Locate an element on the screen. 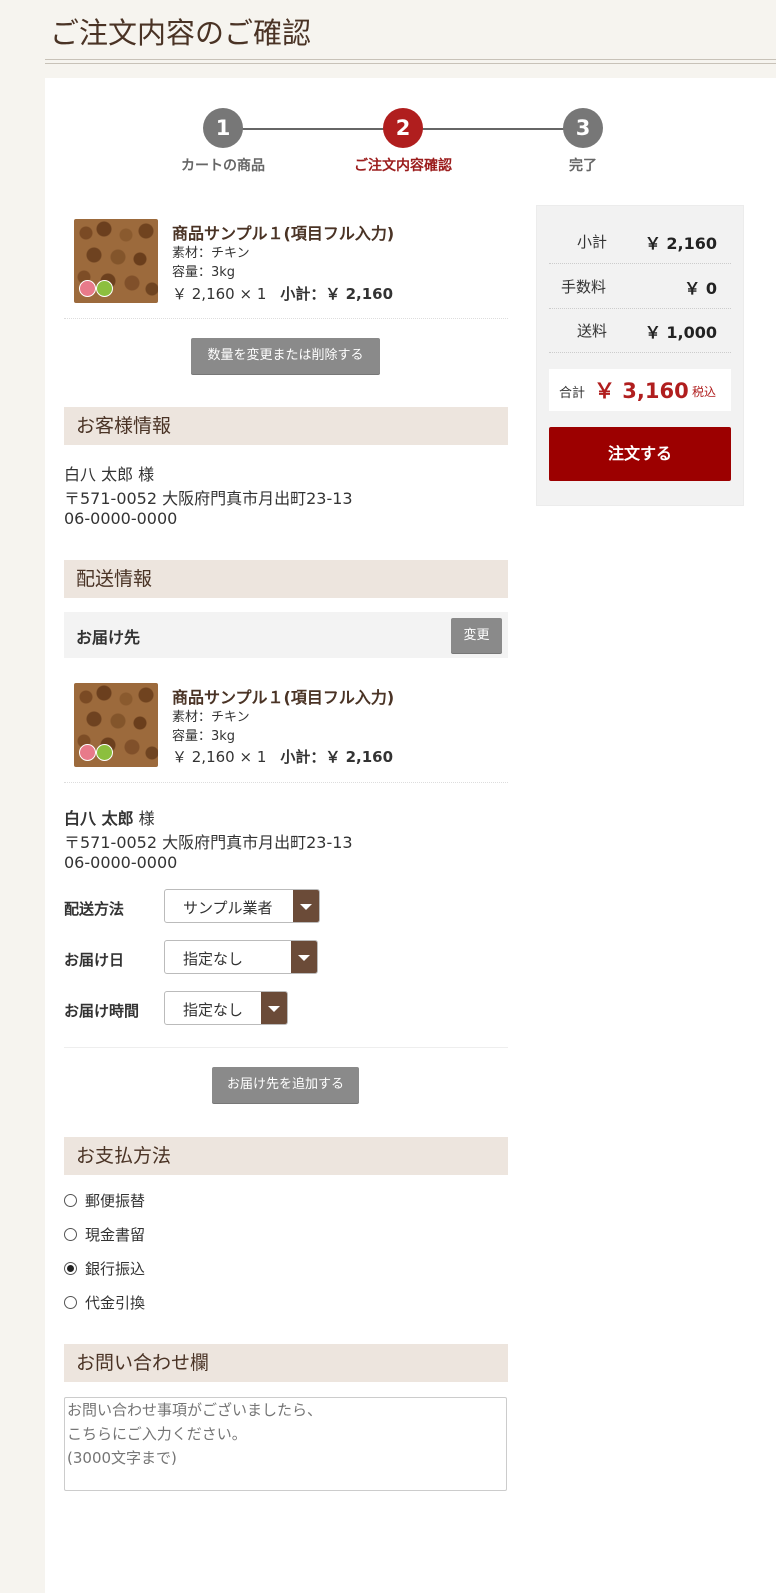  customer-info-heading: お客様情報 is located at coordinates (286, 426).